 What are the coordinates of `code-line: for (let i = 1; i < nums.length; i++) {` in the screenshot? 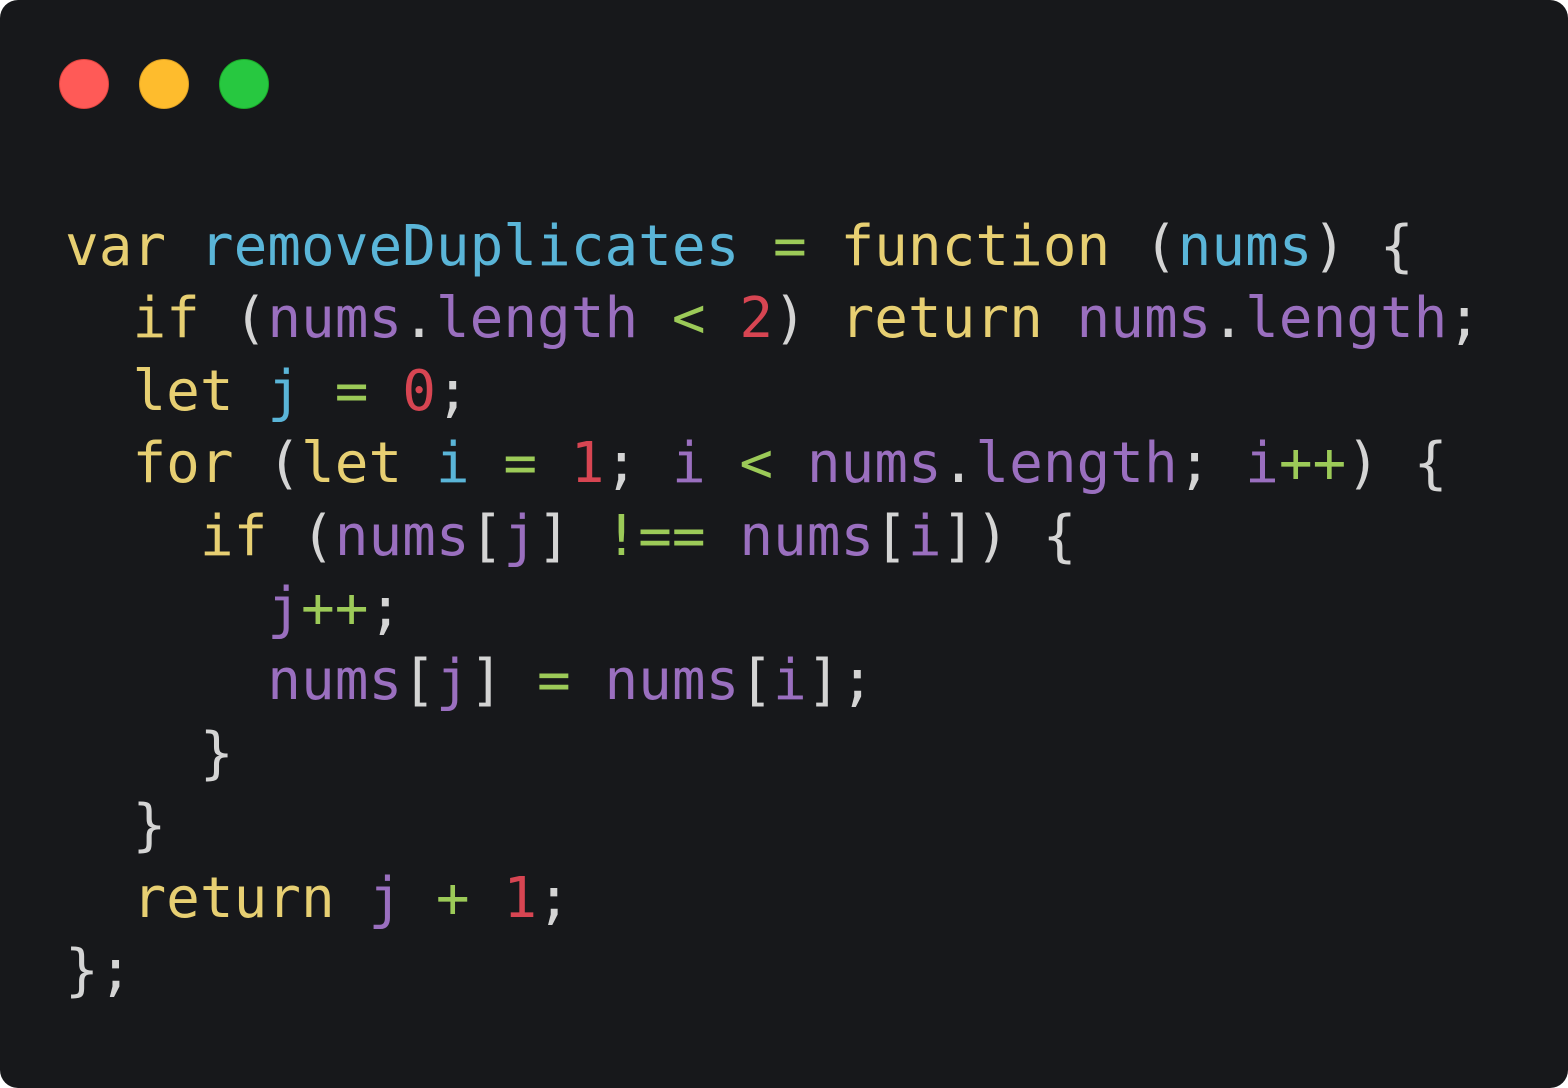 It's located at (773, 464).